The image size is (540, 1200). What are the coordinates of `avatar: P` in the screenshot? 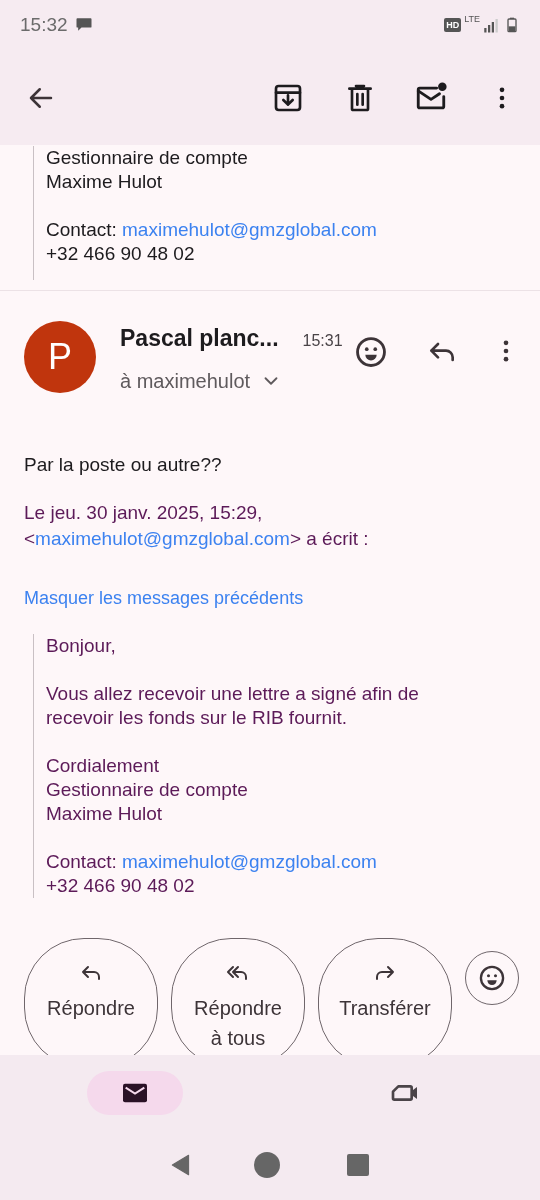 It's located at (60, 357).